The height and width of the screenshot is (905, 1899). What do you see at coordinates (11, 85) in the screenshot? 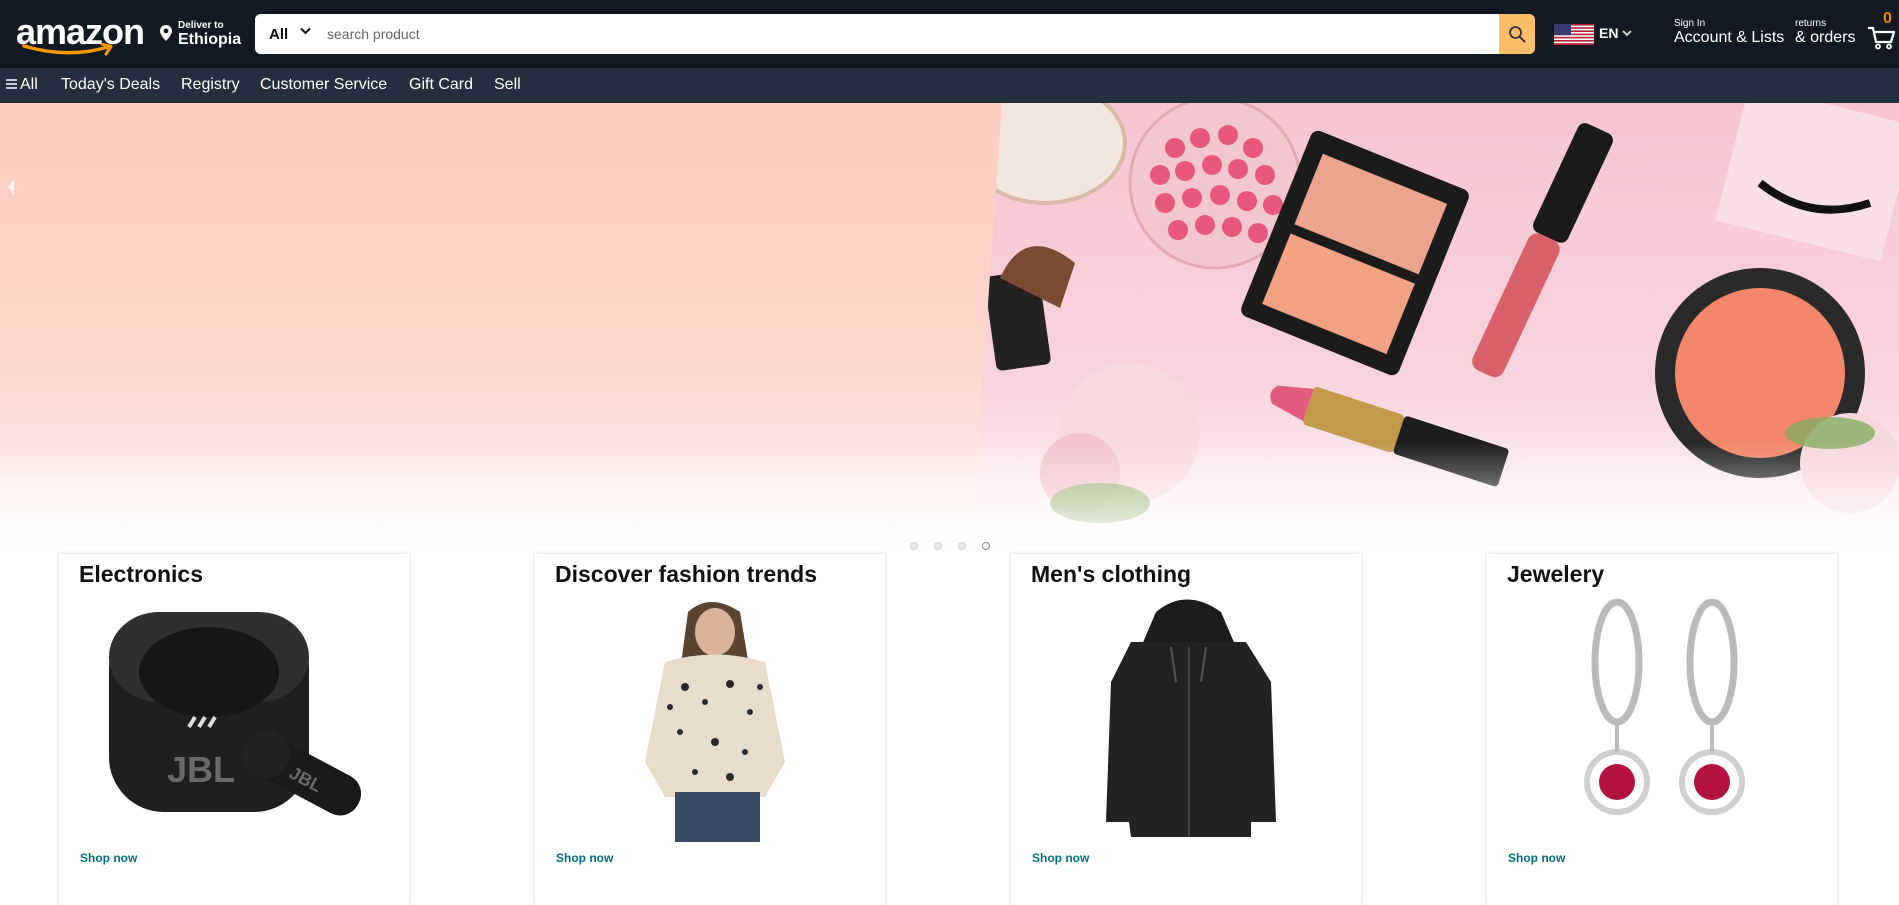
I see `hamburger-icon` at bounding box center [11, 85].